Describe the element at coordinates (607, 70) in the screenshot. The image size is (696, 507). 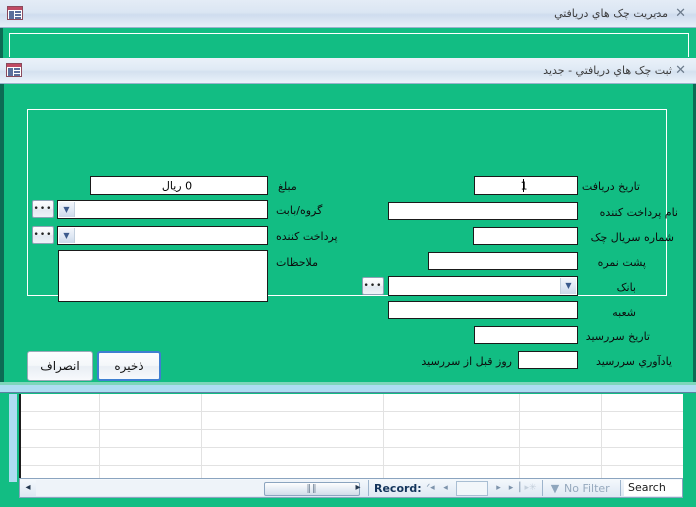
I see `modal-title: ثبت چک هاي دريافتي - جديد` at that location.